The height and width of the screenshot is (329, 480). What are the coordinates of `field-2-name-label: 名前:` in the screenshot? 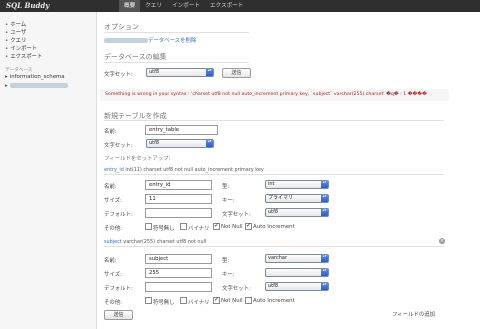 It's located at (110, 261).